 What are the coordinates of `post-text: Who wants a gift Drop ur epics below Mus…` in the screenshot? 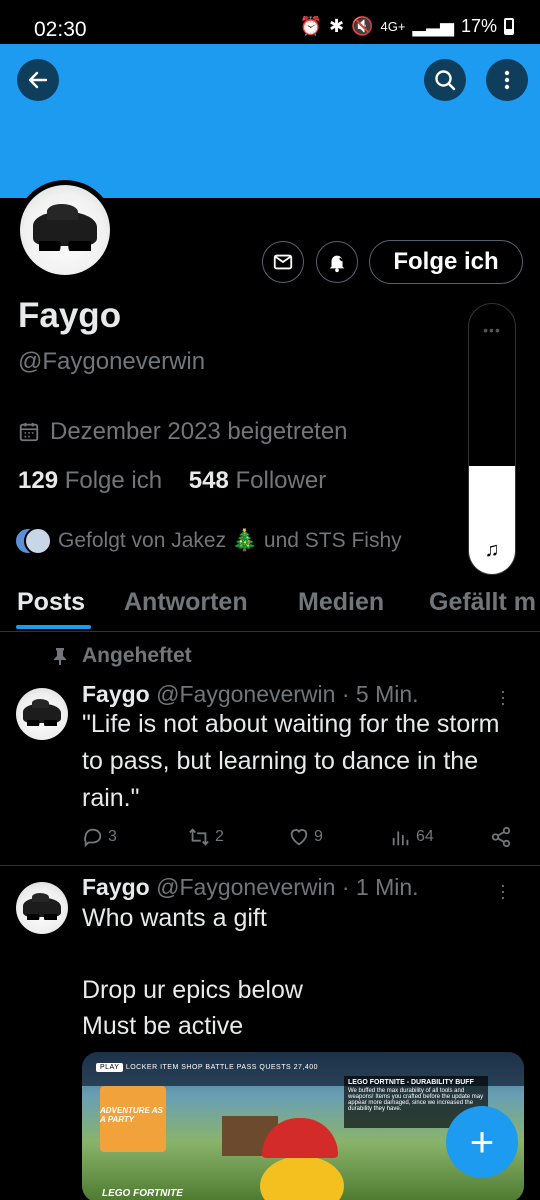 It's located at (192, 972).